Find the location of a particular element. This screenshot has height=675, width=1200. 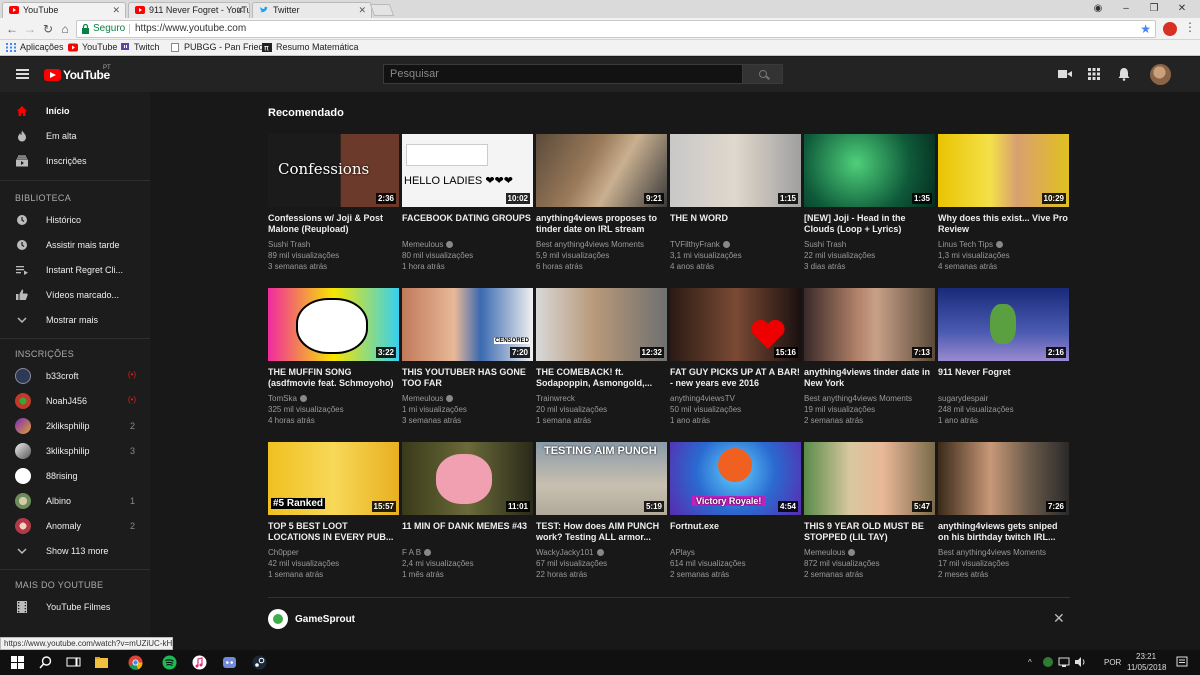

search-button is located at coordinates (762, 74).